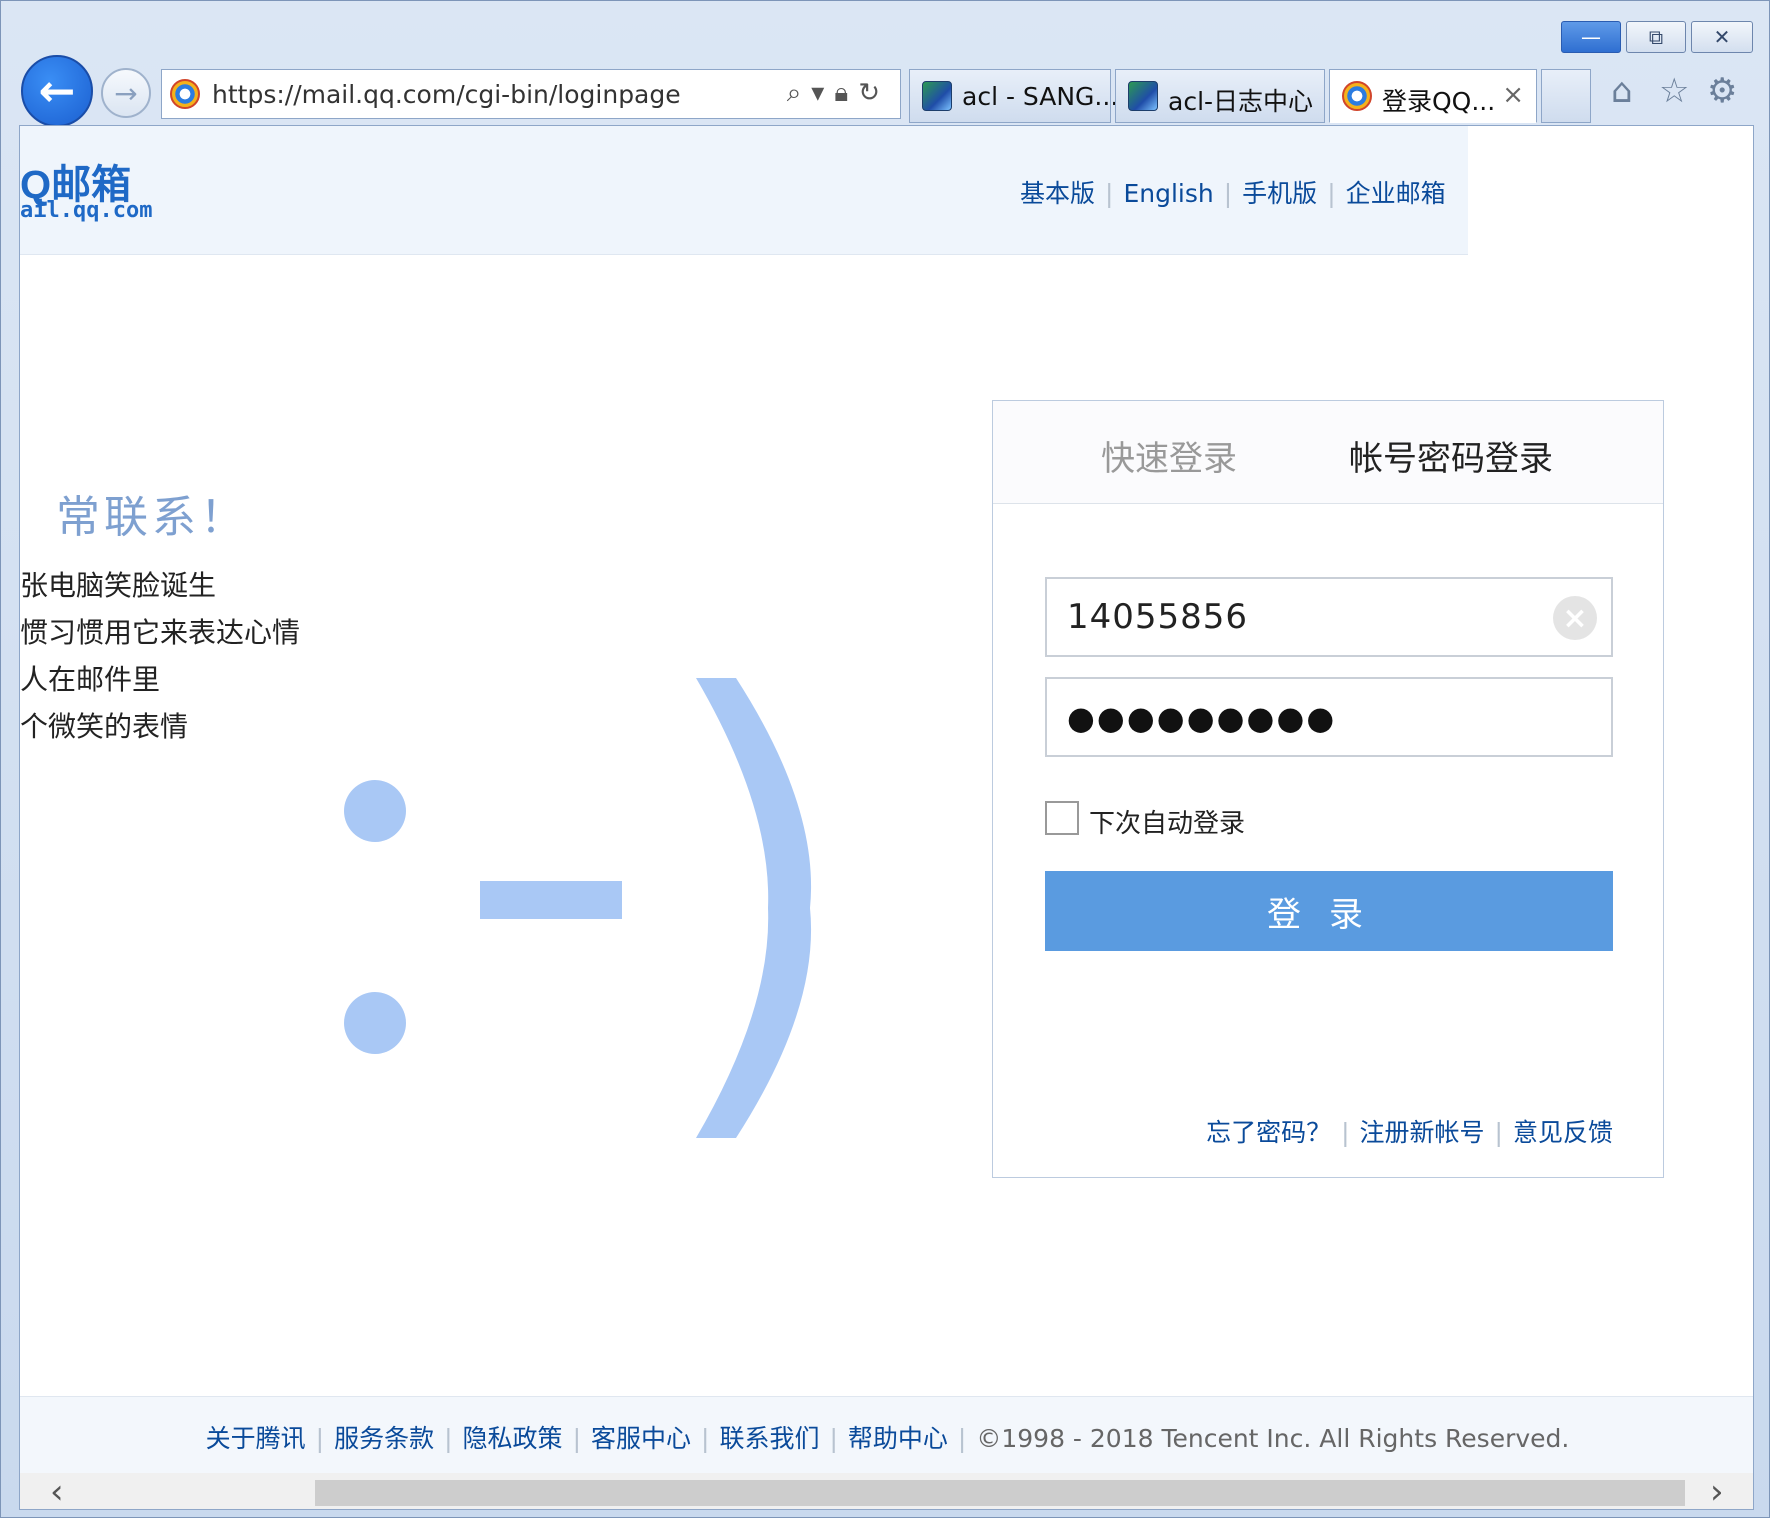 The height and width of the screenshot is (1518, 1770). Describe the element at coordinates (160, 656) in the screenshot. I see `promo-text: 张电脑笑脸诞生 惯习惯用它来表达心情 人在邮件里 个微笑的表情` at that location.